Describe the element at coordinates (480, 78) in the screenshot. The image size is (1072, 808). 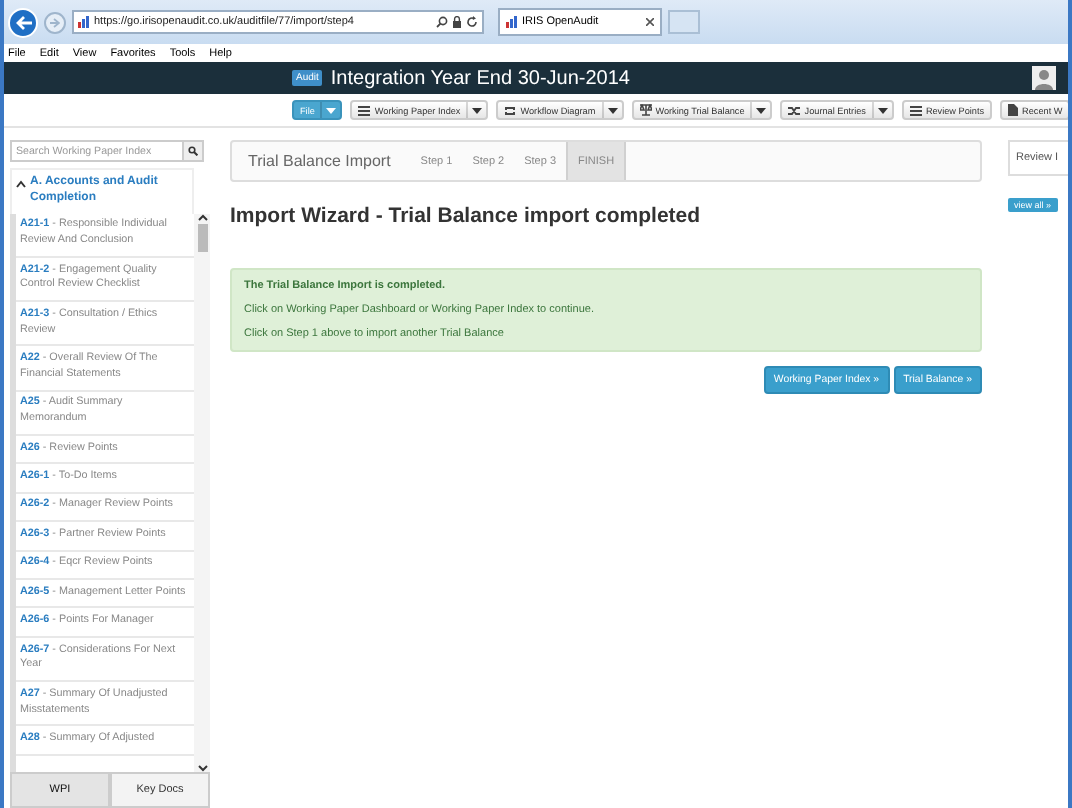
I see `engagement-title: Integration Year End 30-Jun-2014` at that location.